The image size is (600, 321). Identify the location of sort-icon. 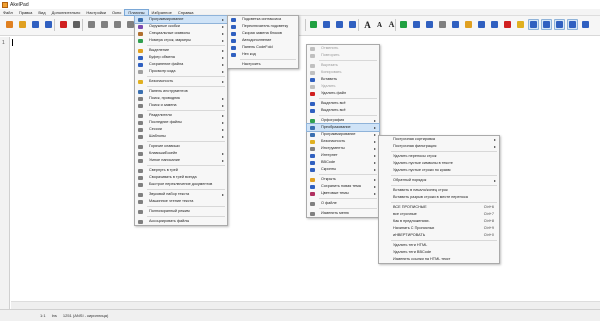
(481, 24).